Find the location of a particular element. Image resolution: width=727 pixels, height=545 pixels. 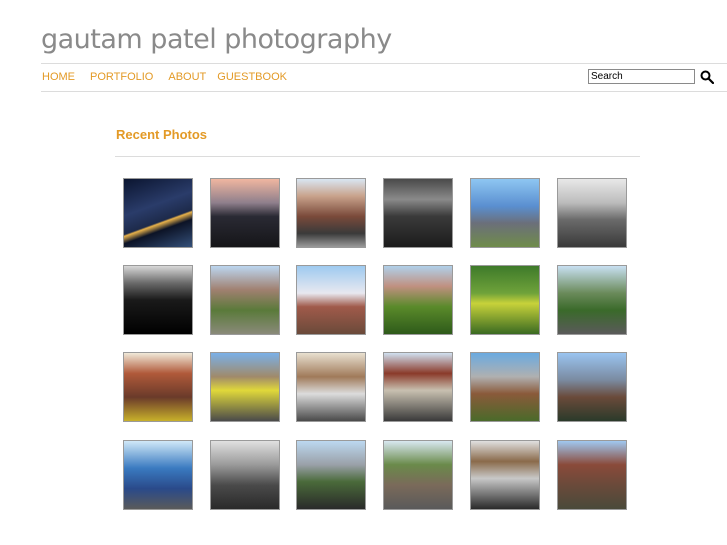

nav-item-about: ABOUT is located at coordinates (187, 77).